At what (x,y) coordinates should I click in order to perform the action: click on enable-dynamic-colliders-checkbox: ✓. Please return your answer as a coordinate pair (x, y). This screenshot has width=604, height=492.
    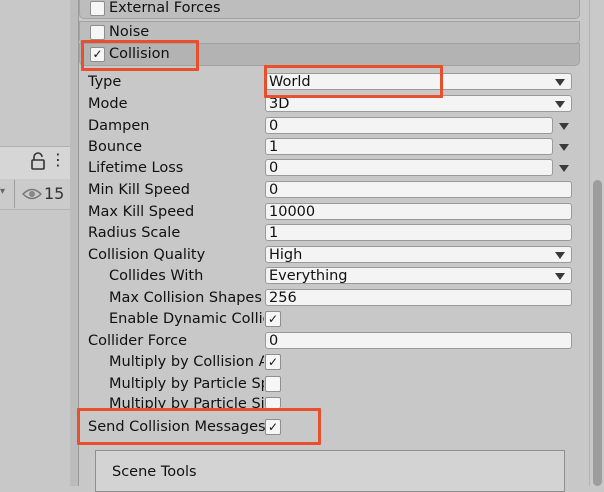
    Looking at the image, I should click on (273, 319).